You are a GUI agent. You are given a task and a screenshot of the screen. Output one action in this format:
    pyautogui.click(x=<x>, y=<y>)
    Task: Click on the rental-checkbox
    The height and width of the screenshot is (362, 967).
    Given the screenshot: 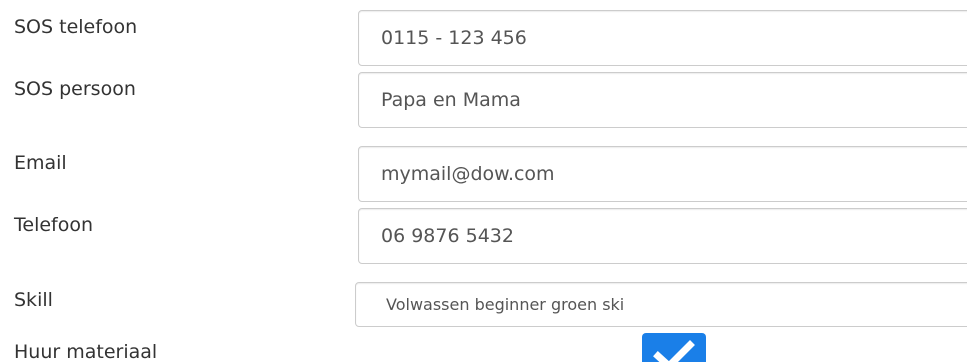 What is the action you would take?
    pyautogui.click(x=674, y=347)
    